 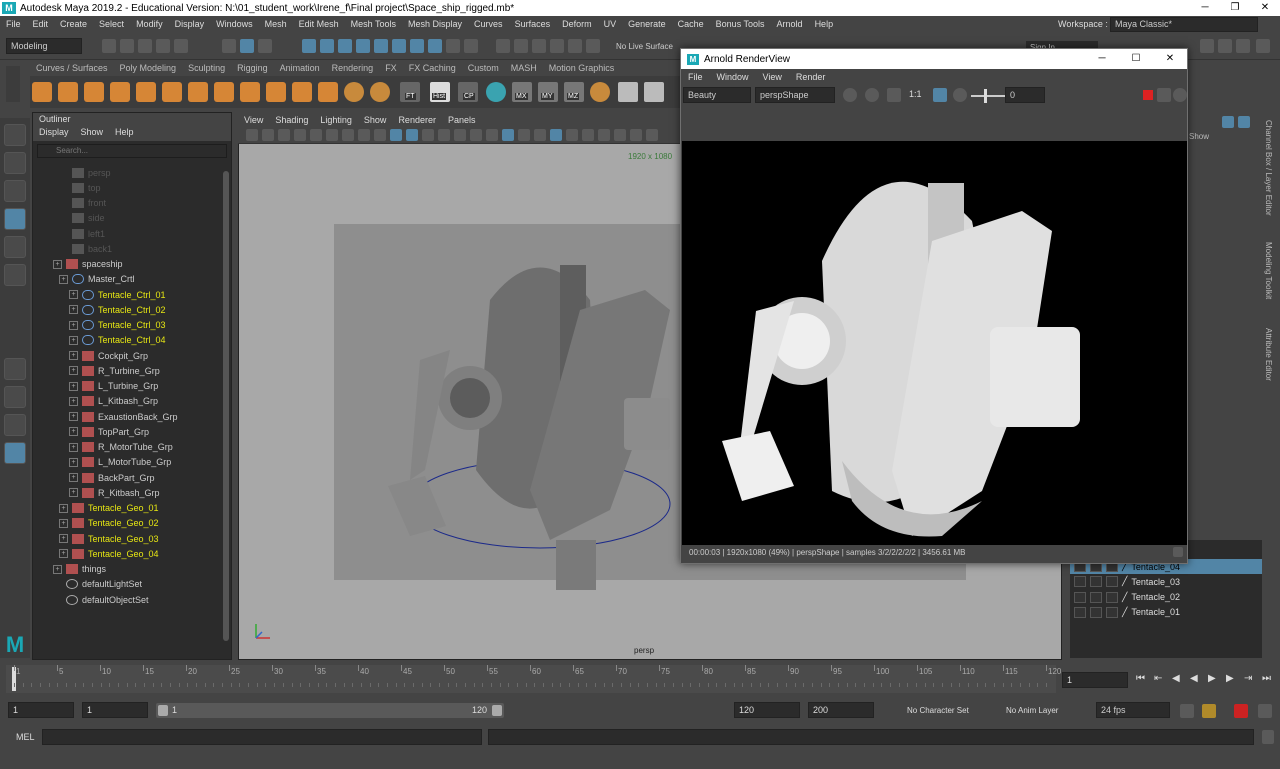 I want to click on loop-icon, so click(x=1187, y=711).